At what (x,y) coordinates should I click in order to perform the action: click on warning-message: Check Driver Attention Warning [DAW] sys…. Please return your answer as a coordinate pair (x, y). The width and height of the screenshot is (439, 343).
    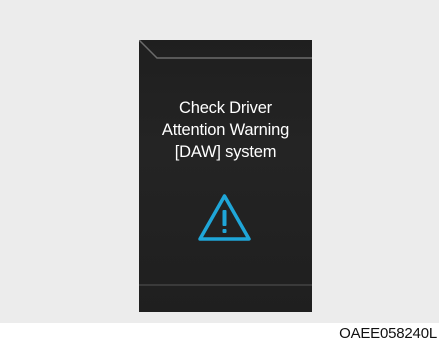
    Looking at the image, I should click on (225, 130).